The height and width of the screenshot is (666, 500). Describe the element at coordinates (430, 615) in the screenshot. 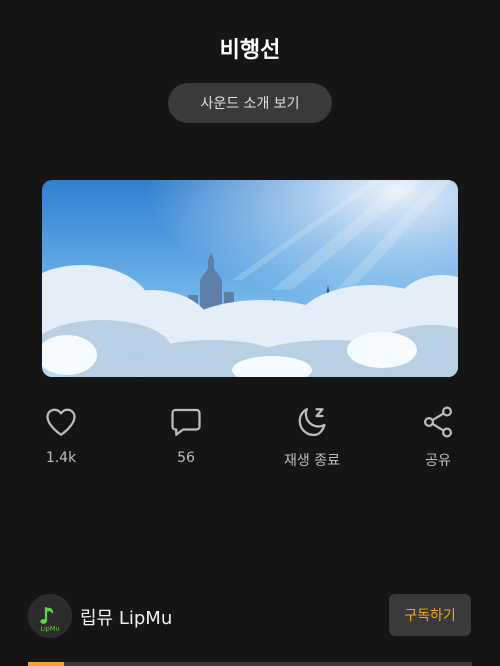

I see `subscribe-button: 구독하기` at that location.